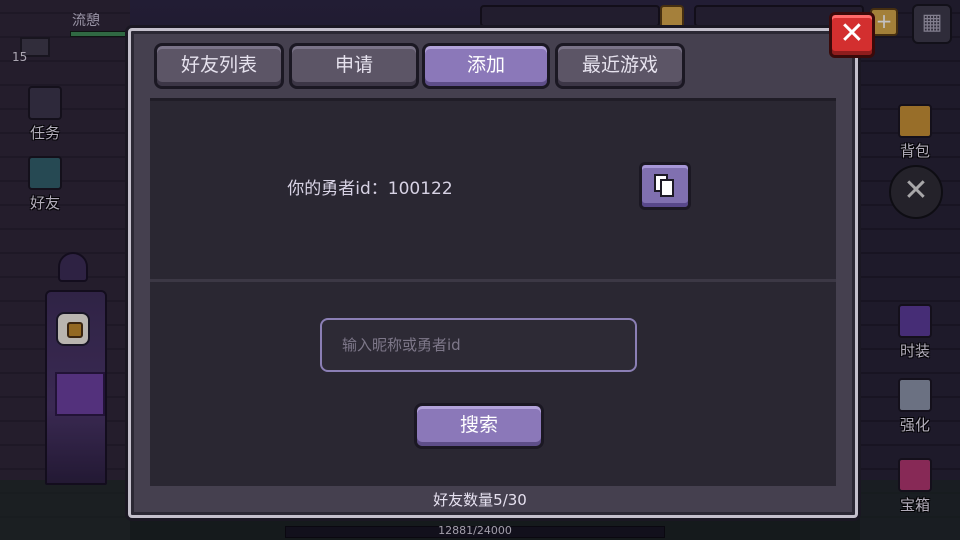  I want to click on tab-friend-list: 好友列表, so click(219, 66).